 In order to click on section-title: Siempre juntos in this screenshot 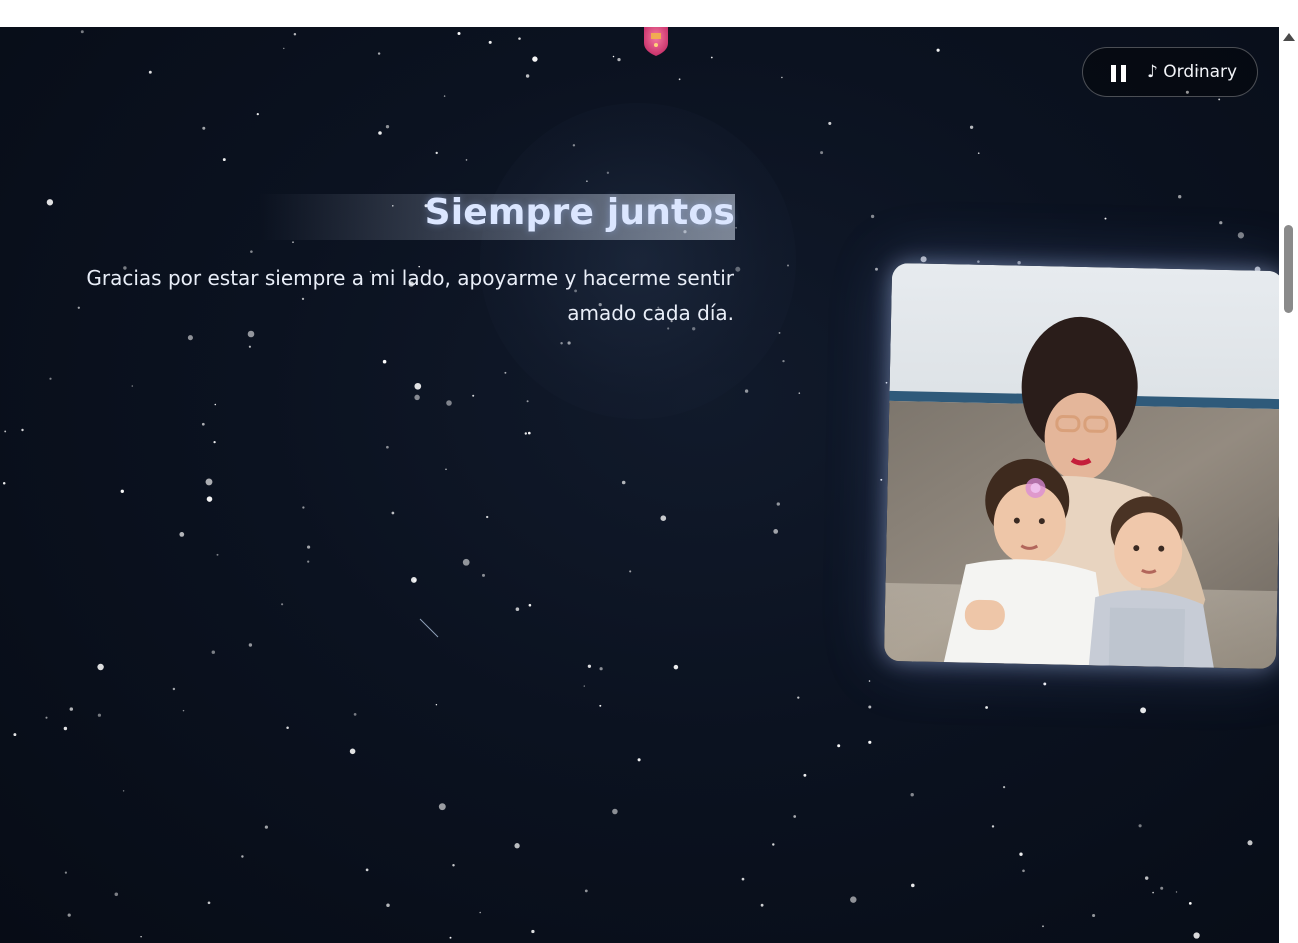, I will do `click(579, 212)`.